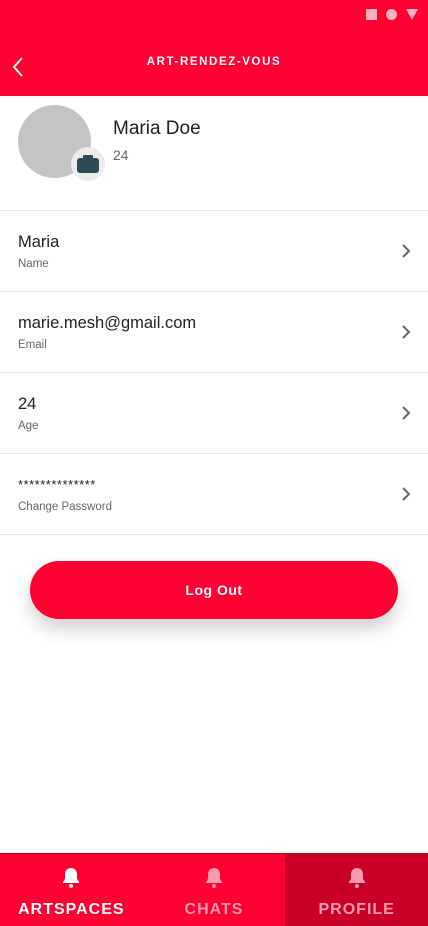  Describe the element at coordinates (65, 507) in the screenshot. I see `password-label: Change Password` at that location.